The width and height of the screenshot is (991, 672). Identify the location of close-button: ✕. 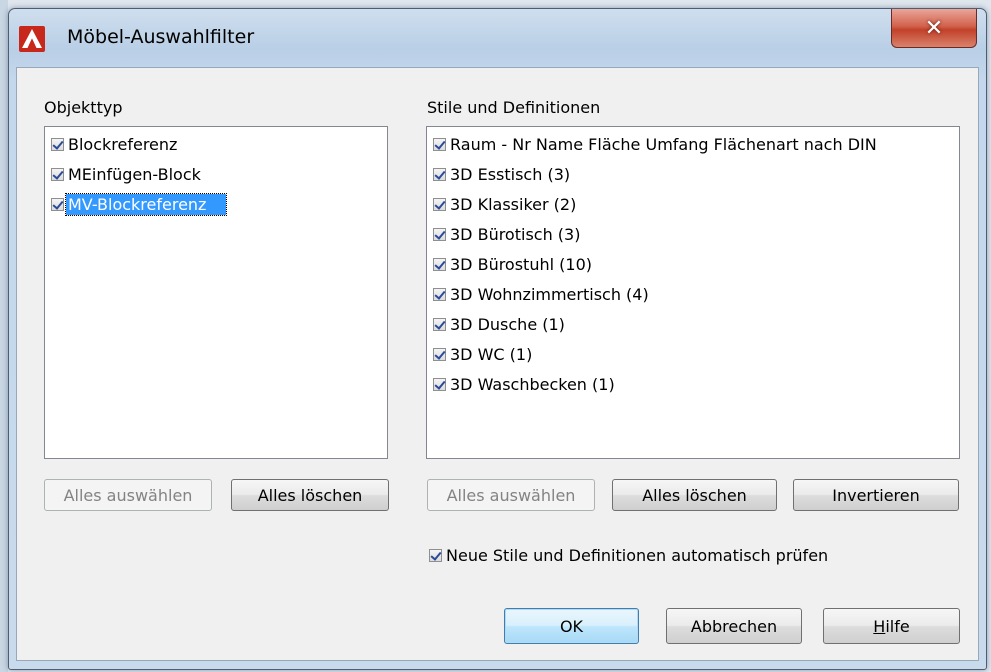
(934, 28).